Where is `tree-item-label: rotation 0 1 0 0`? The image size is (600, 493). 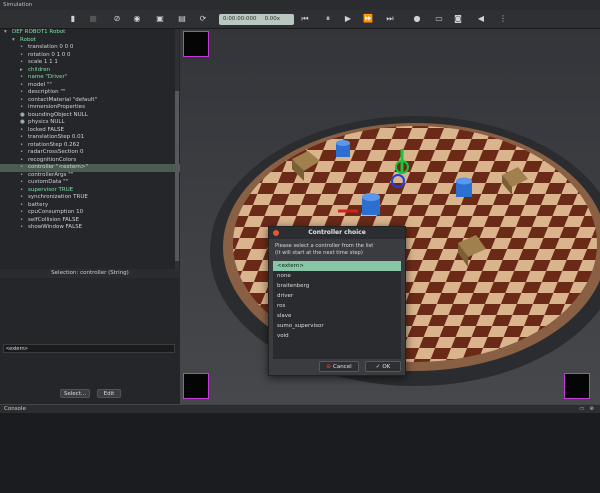
tree-item-label: rotation 0 1 0 0 is located at coordinates (49, 54).